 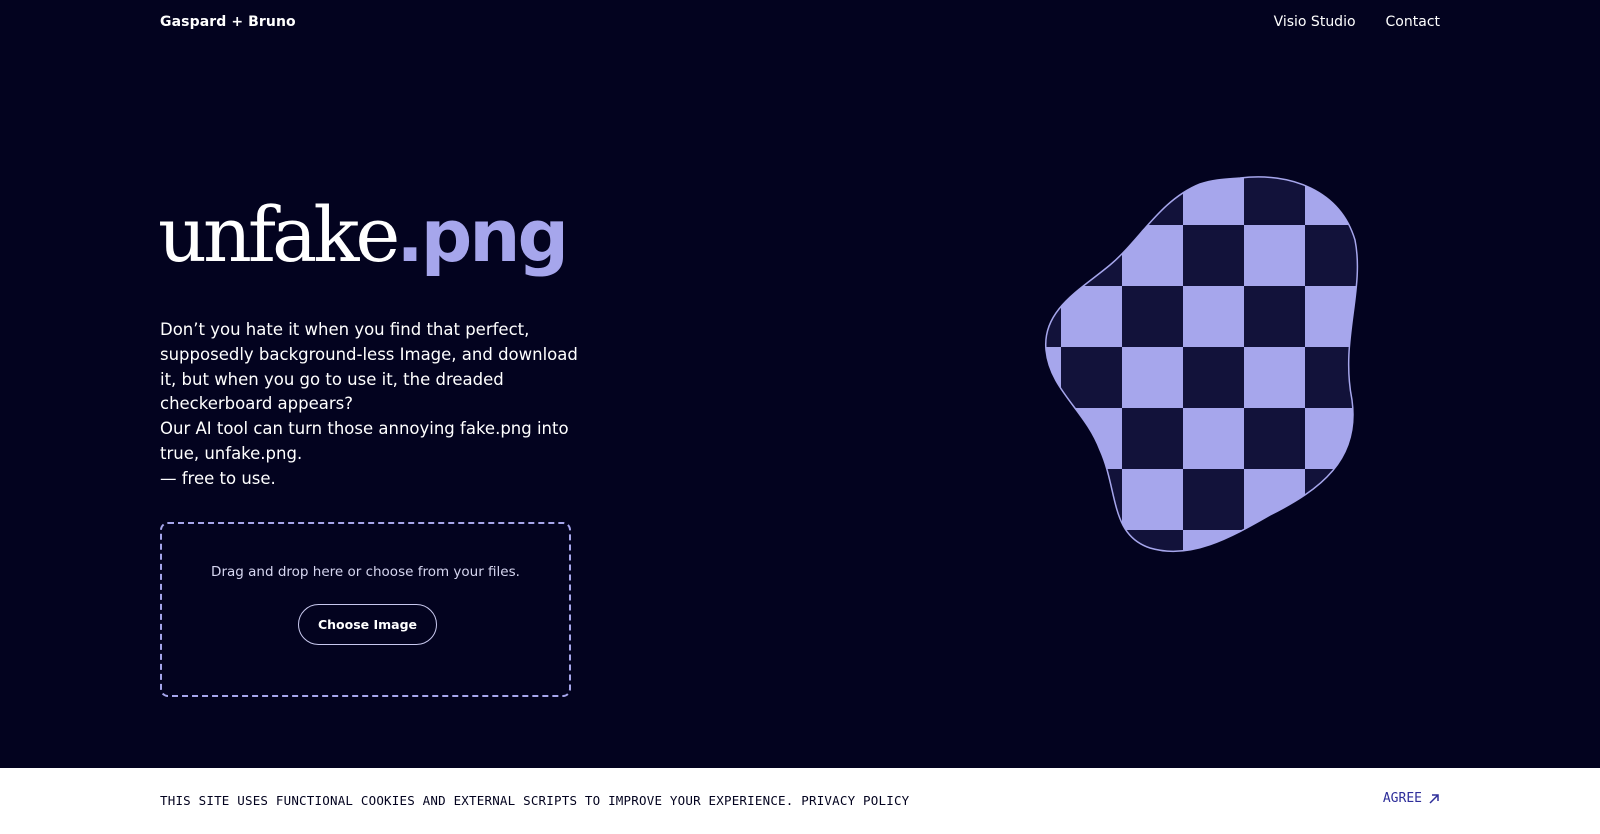 I want to click on title-light: unfake, so click(x=279, y=234).